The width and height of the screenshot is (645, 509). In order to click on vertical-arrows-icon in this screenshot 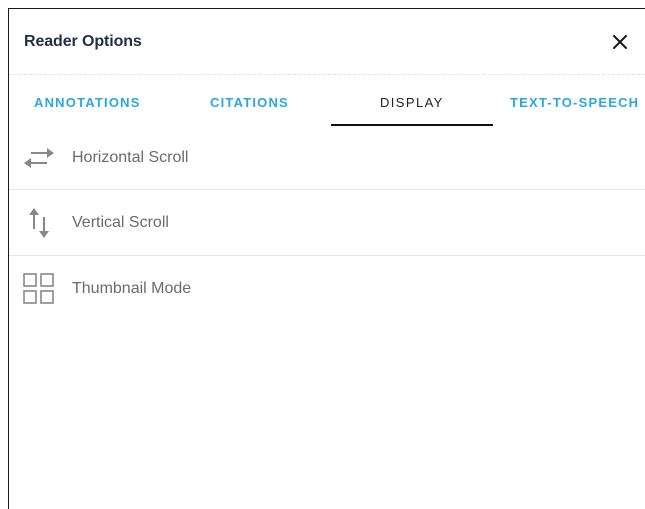, I will do `click(39, 223)`.